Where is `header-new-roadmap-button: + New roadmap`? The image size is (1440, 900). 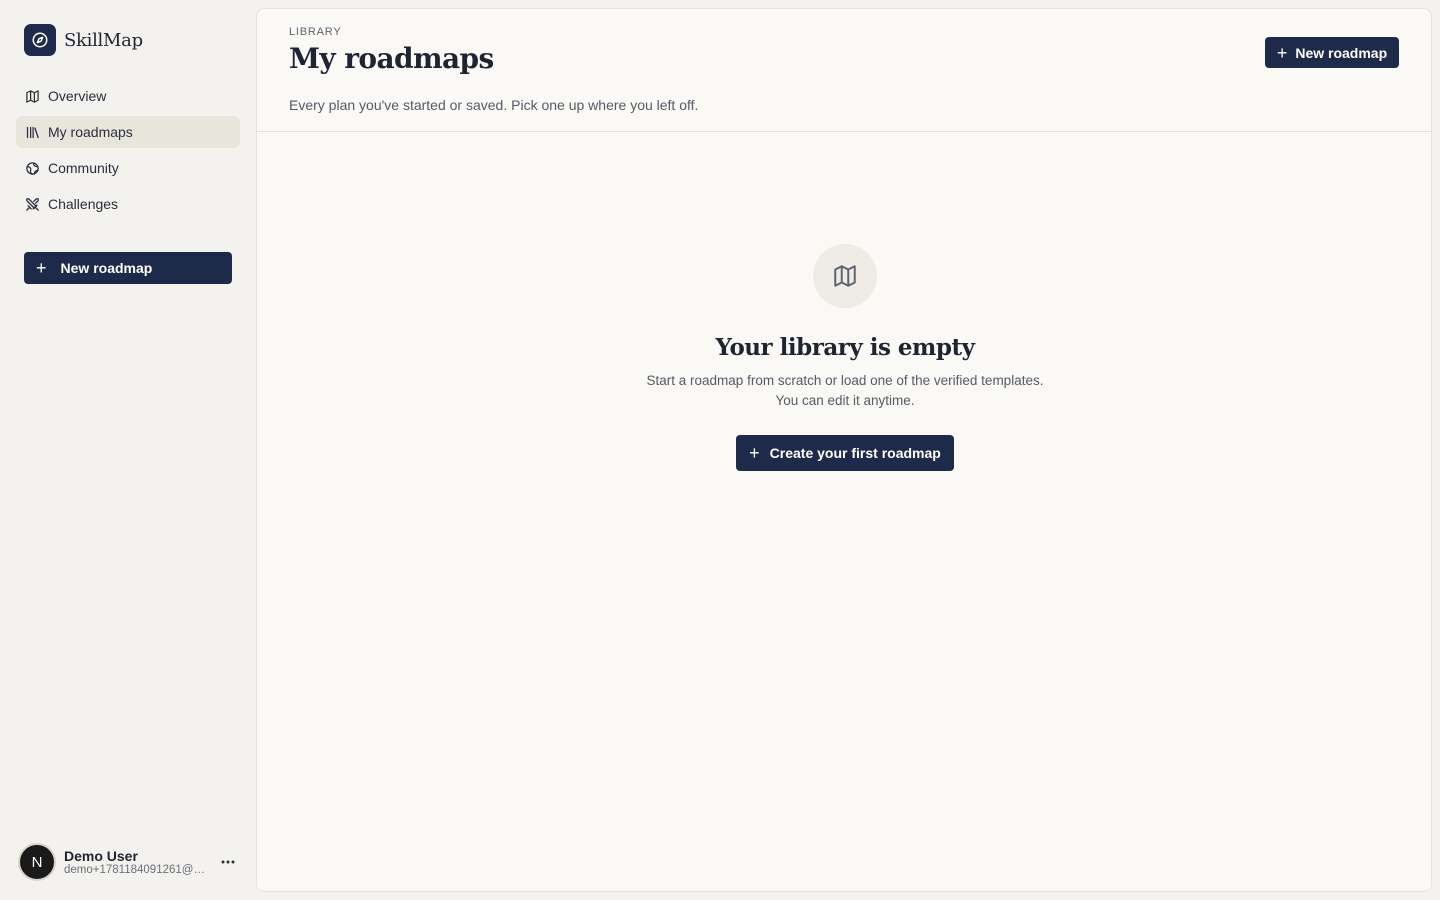 header-new-roadmap-button: + New roadmap is located at coordinates (1332, 52).